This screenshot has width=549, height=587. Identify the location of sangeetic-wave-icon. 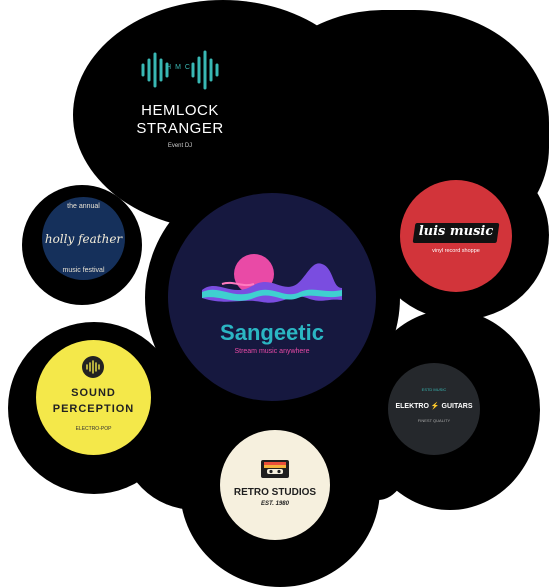
(272, 278).